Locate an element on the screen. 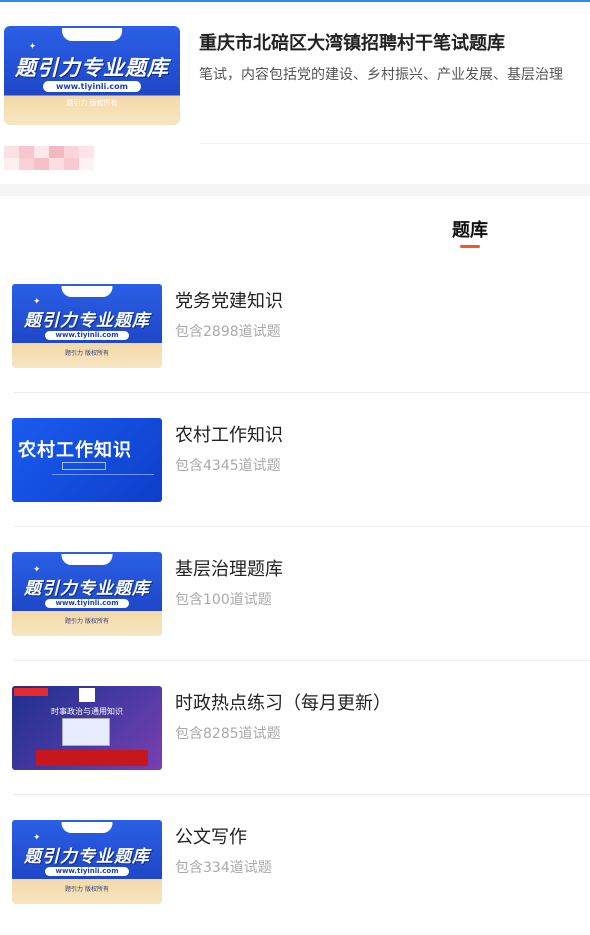  star-icon: ✦ is located at coordinates (32, 46).